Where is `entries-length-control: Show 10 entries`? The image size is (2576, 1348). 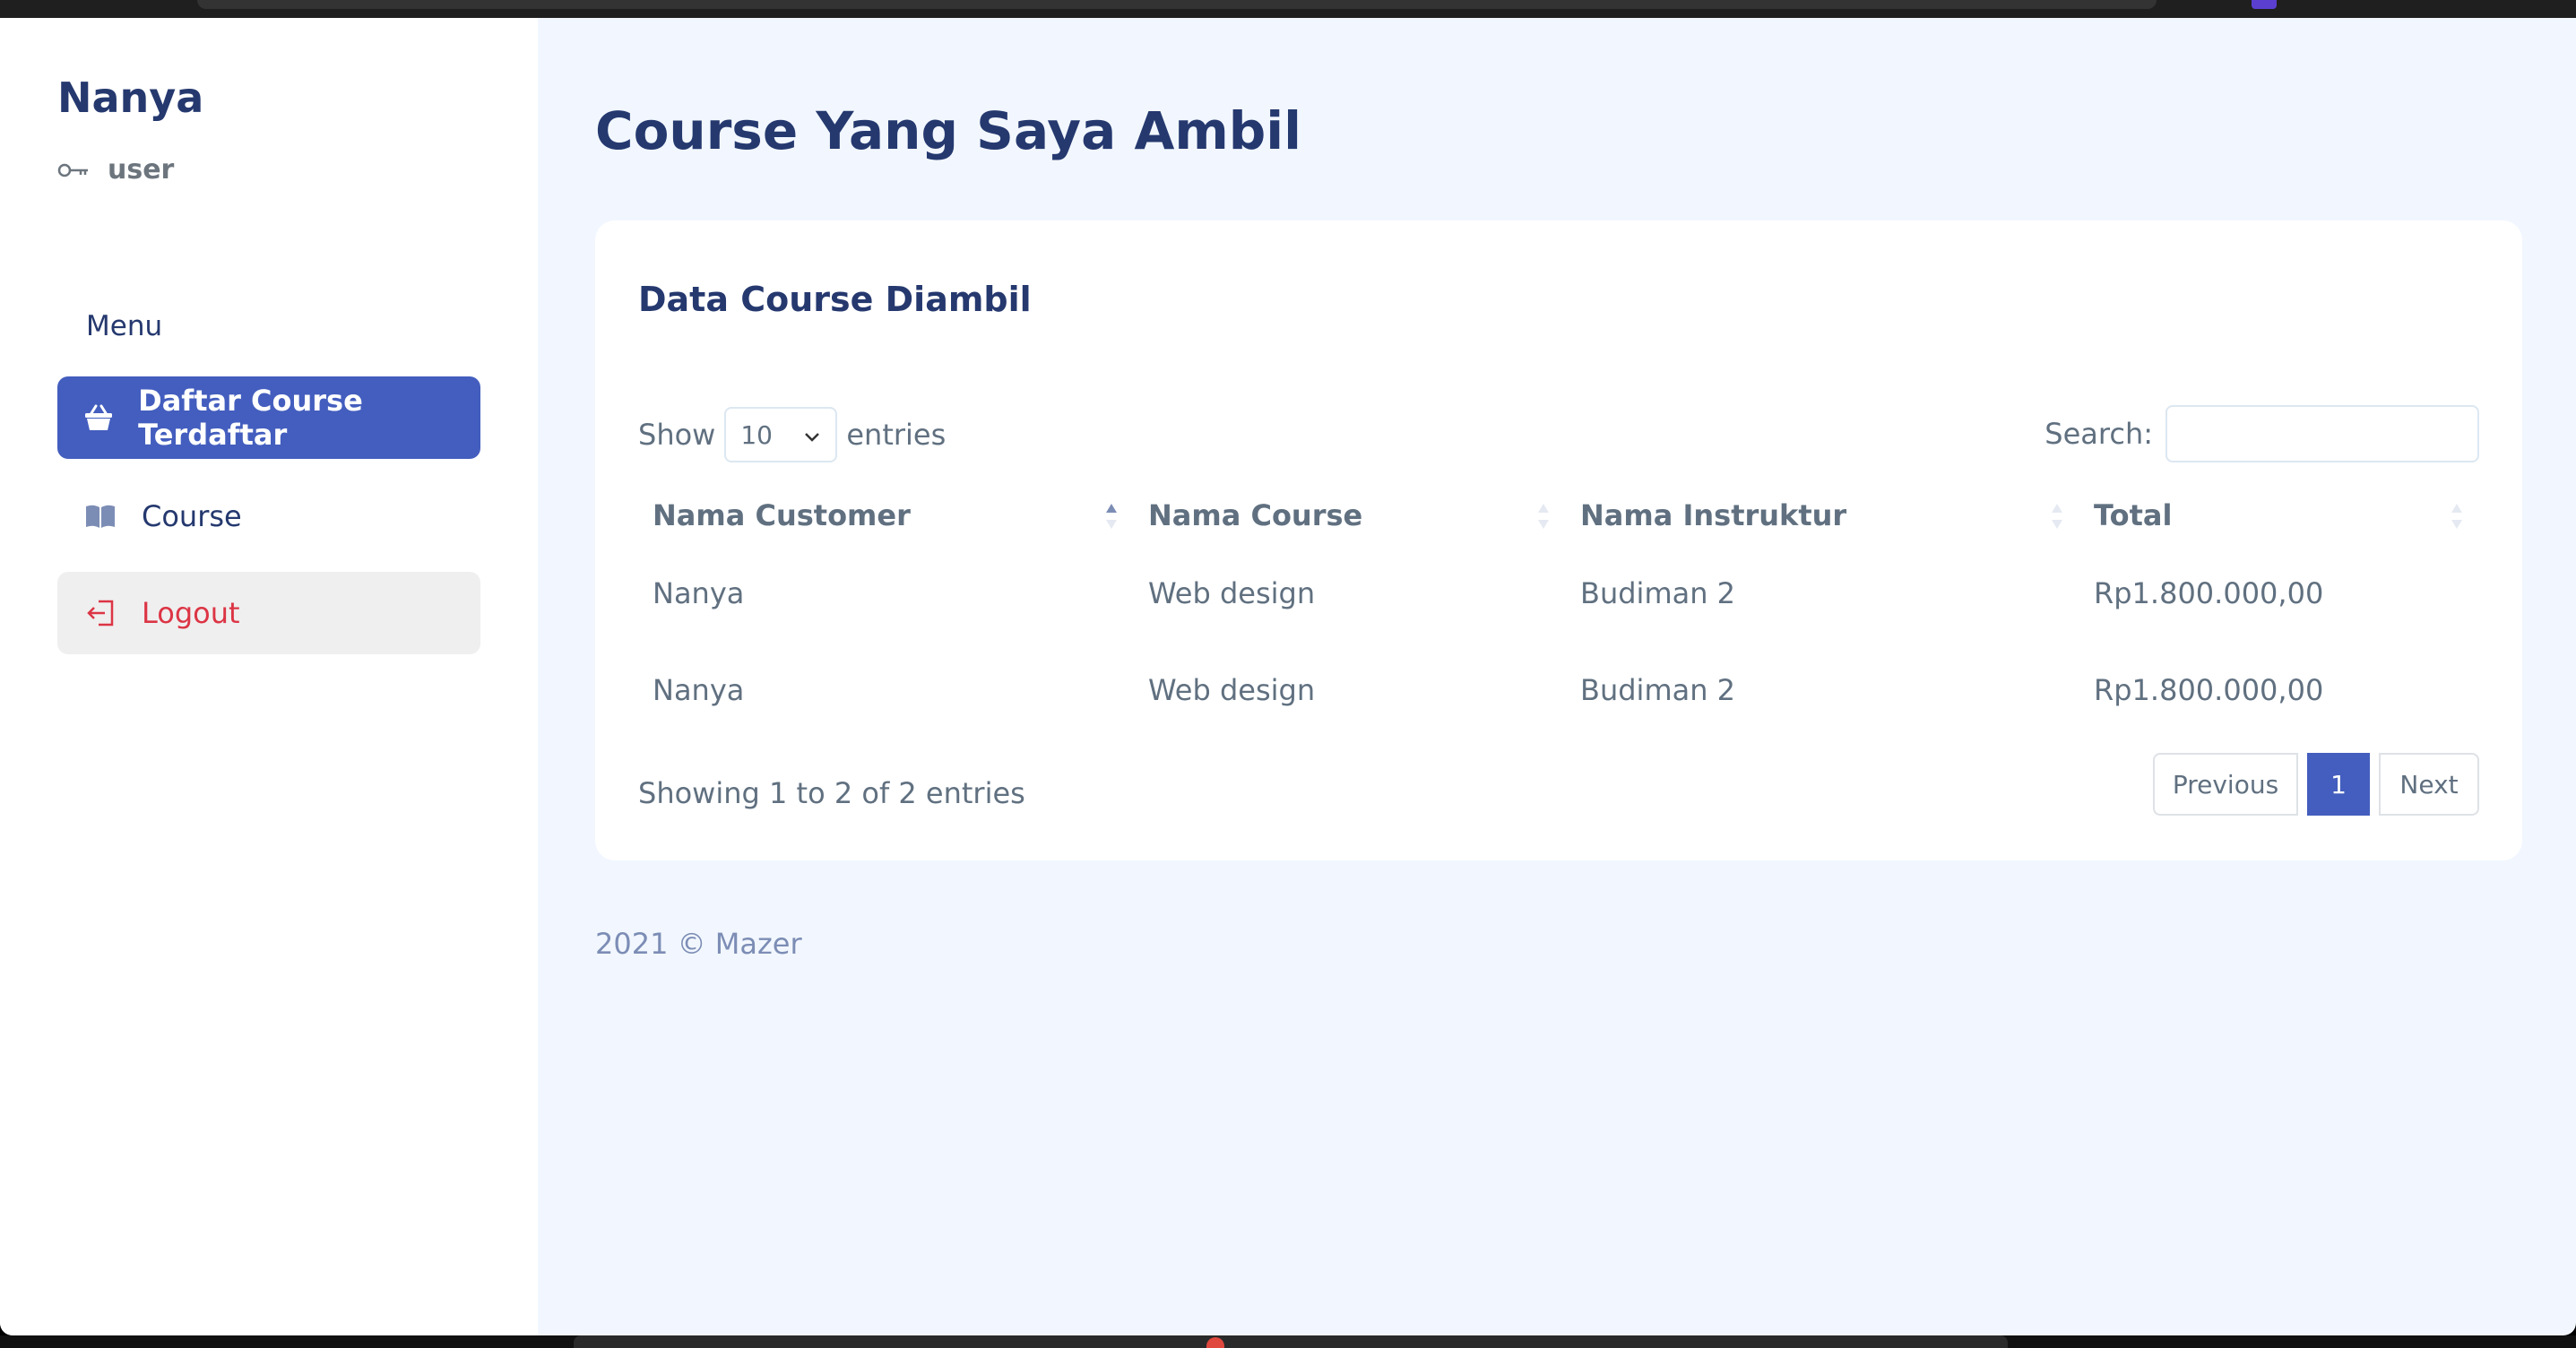 entries-length-control: Show 10 entries is located at coordinates (792, 435).